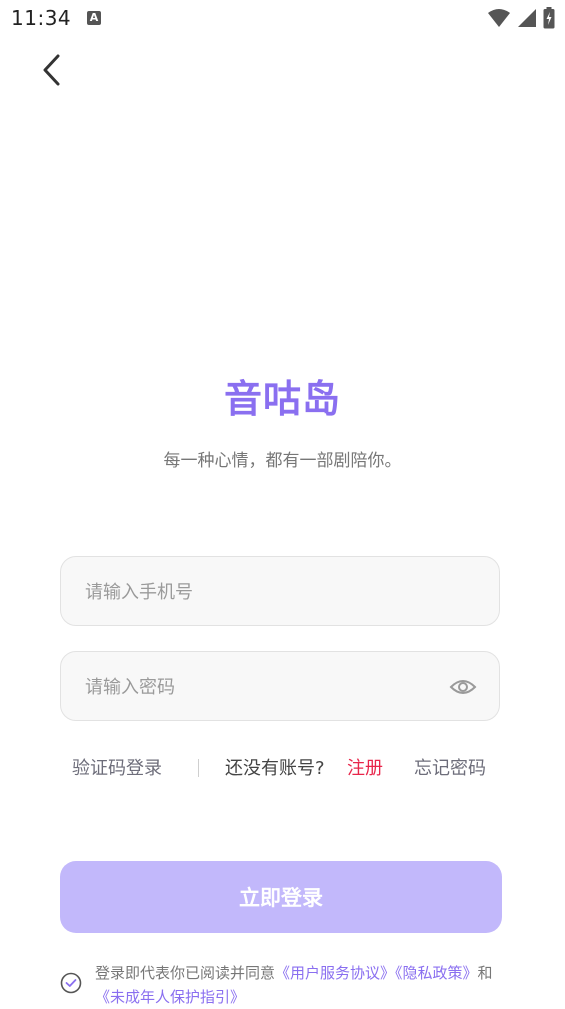 Image resolution: width=565 pixels, height=1009 pixels. What do you see at coordinates (282, 461) in the screenshot?
I see `app-slogan: 每一种心情，都有一部剧陪你。` at bounding box center [282, 461].